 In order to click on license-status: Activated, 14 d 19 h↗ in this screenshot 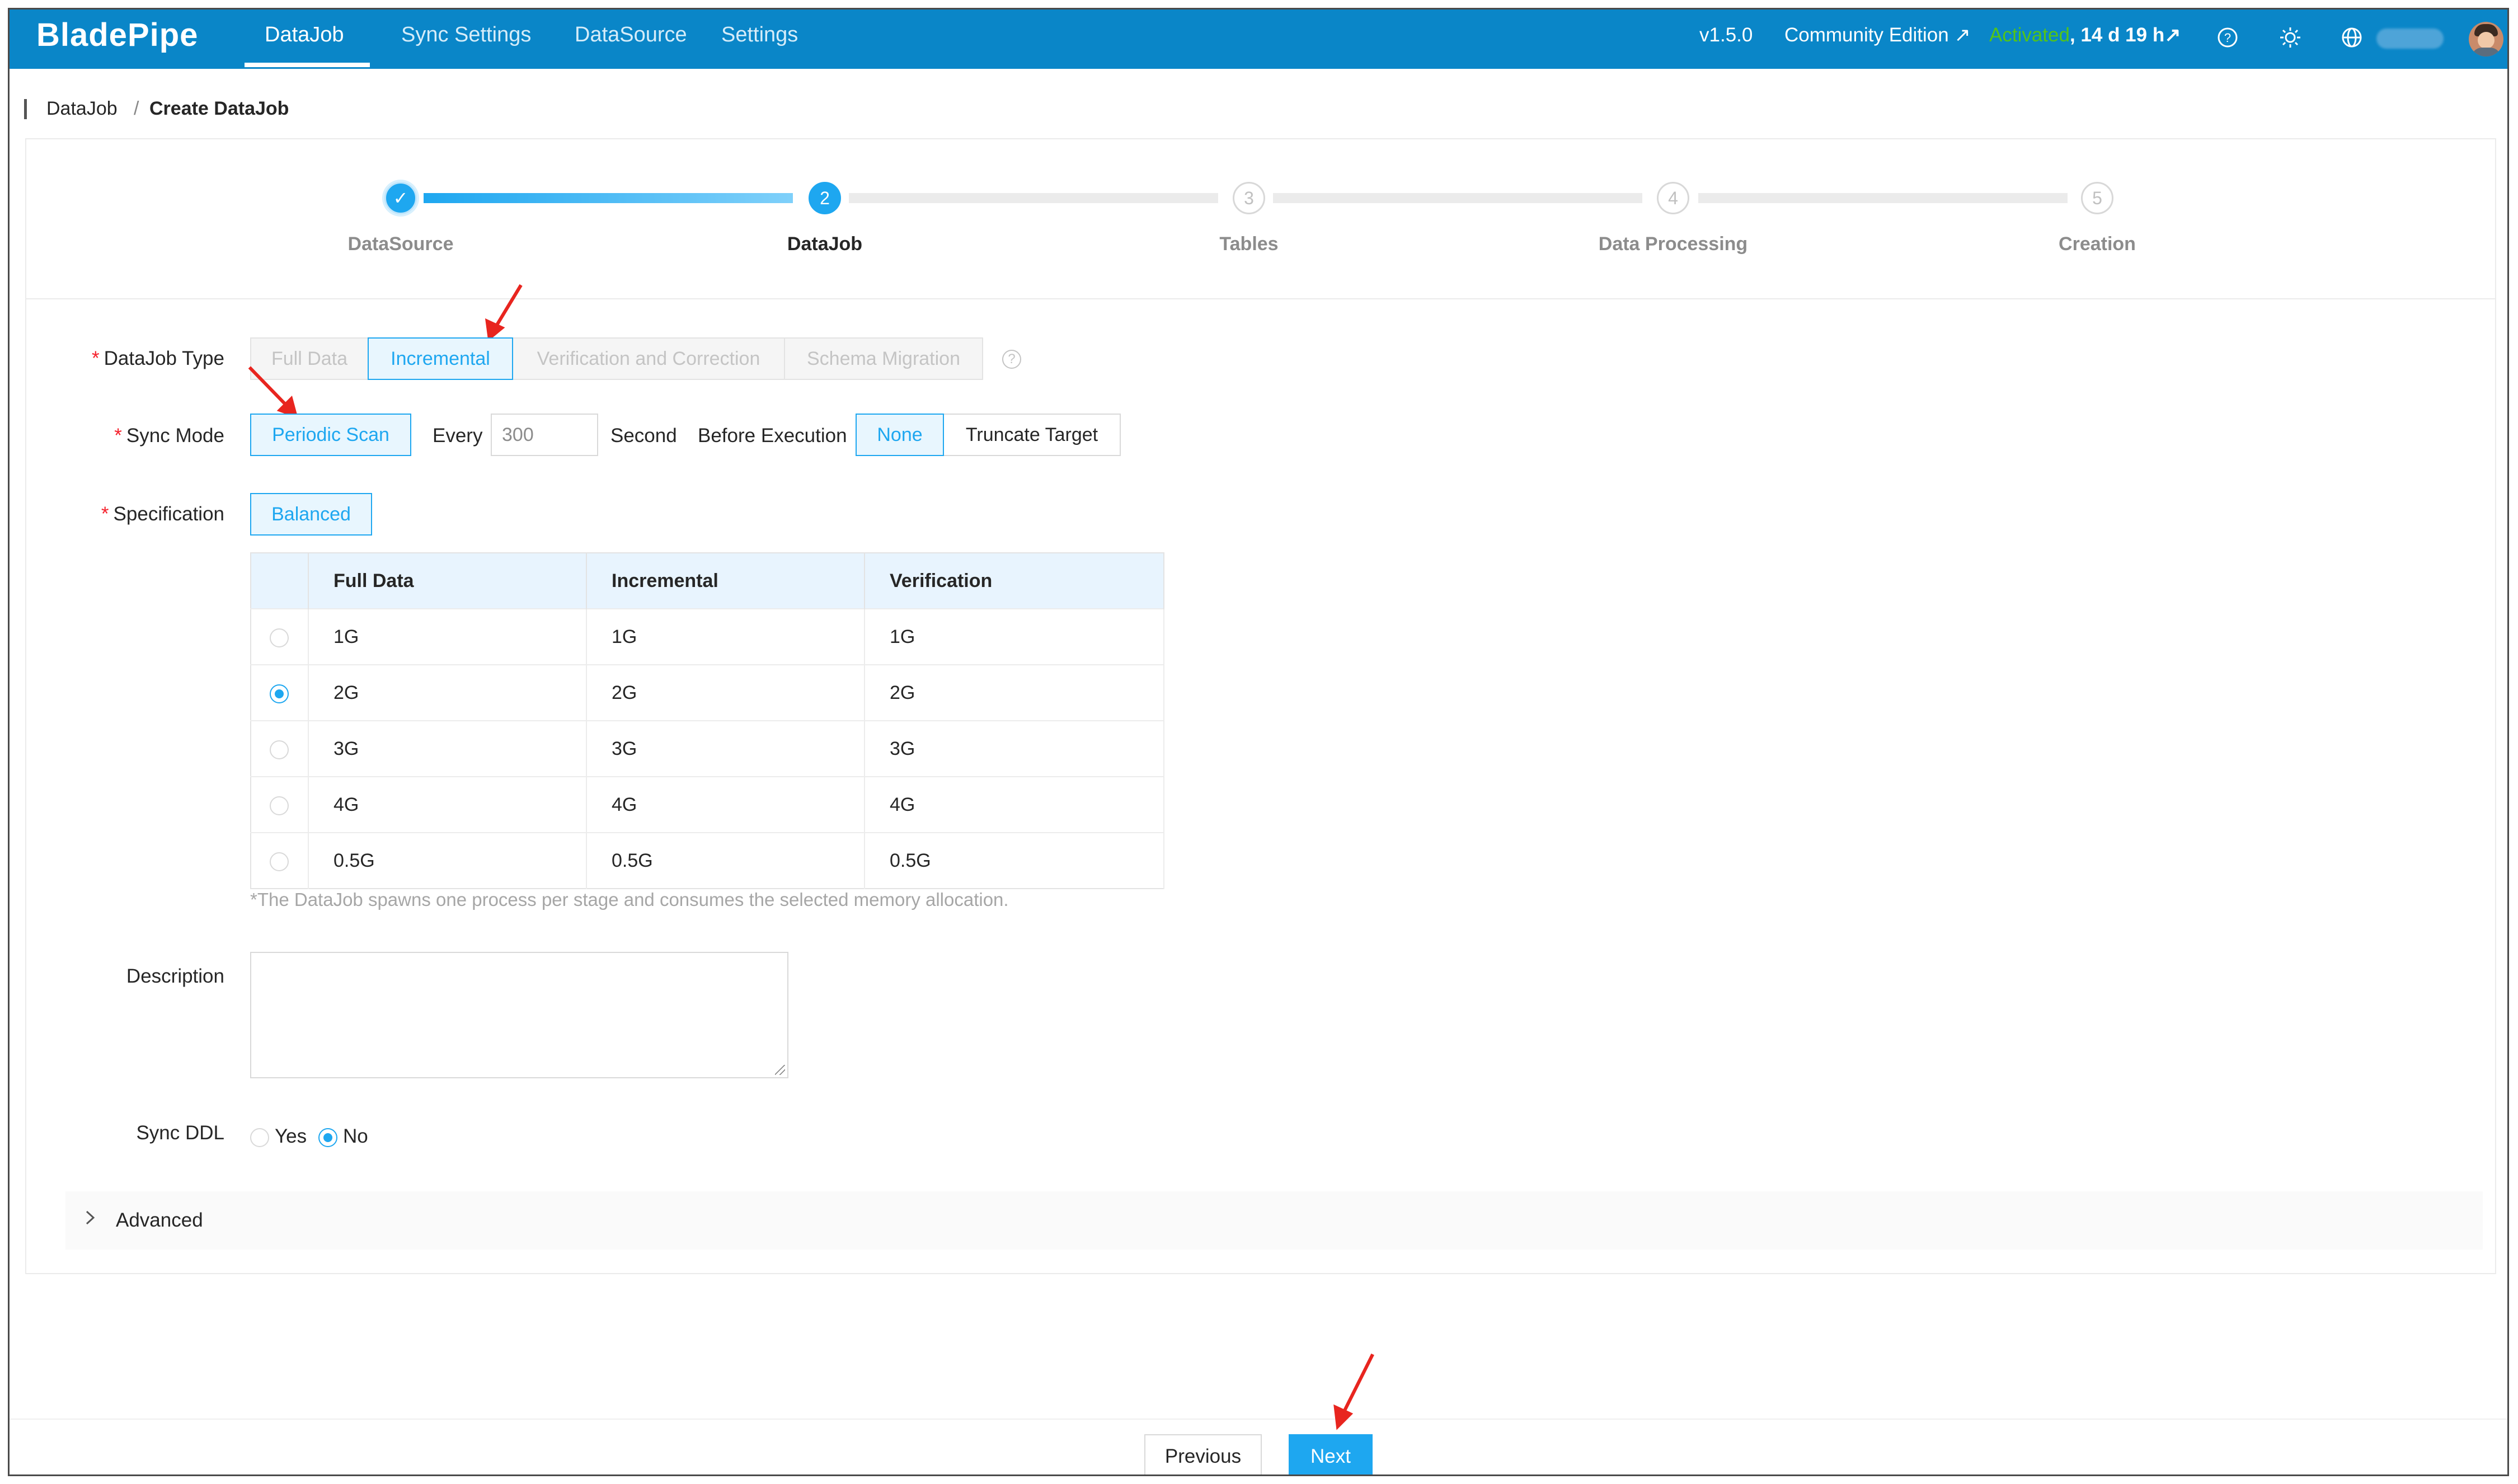, I will do `click(2085, 35)`.